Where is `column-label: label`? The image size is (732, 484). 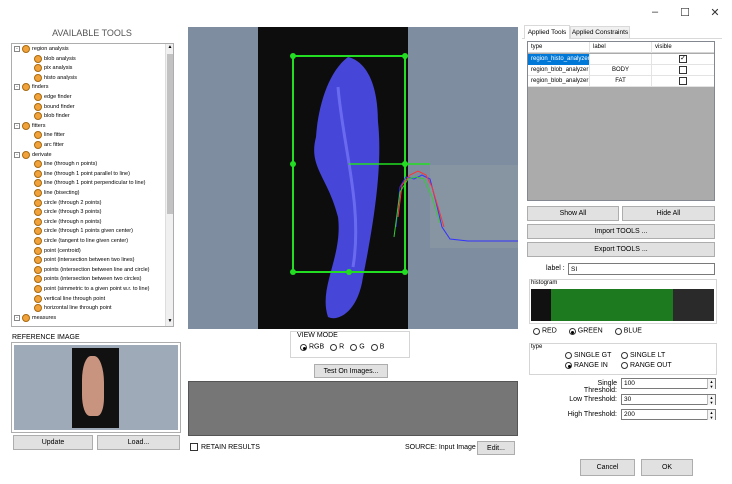 column-label: label is located at coordinates (621, 47).